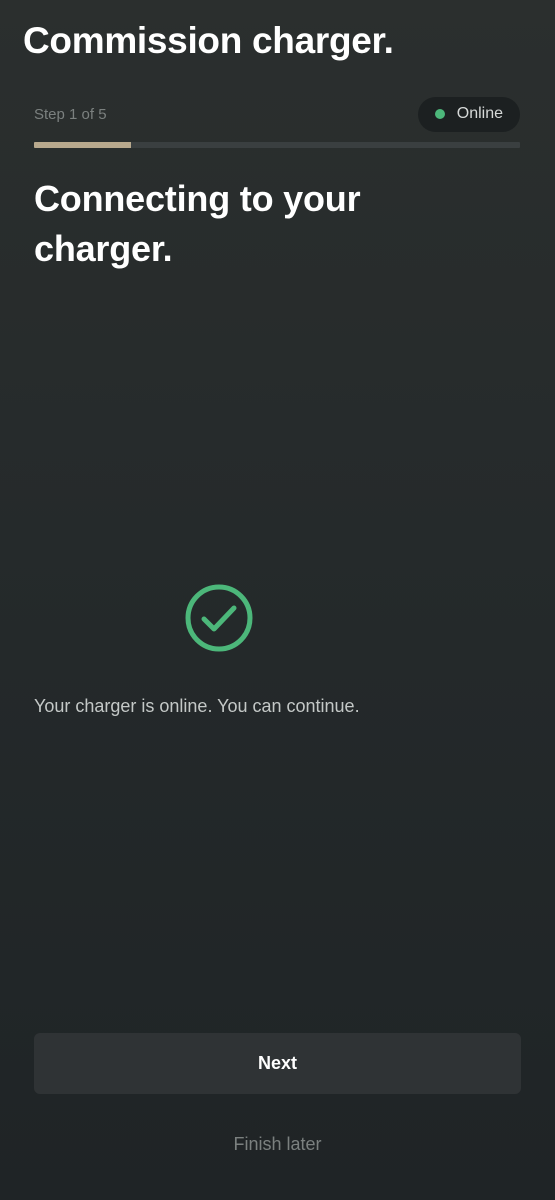  I want to click on step-indicator: Step 1 of 5, so click(70, 114).